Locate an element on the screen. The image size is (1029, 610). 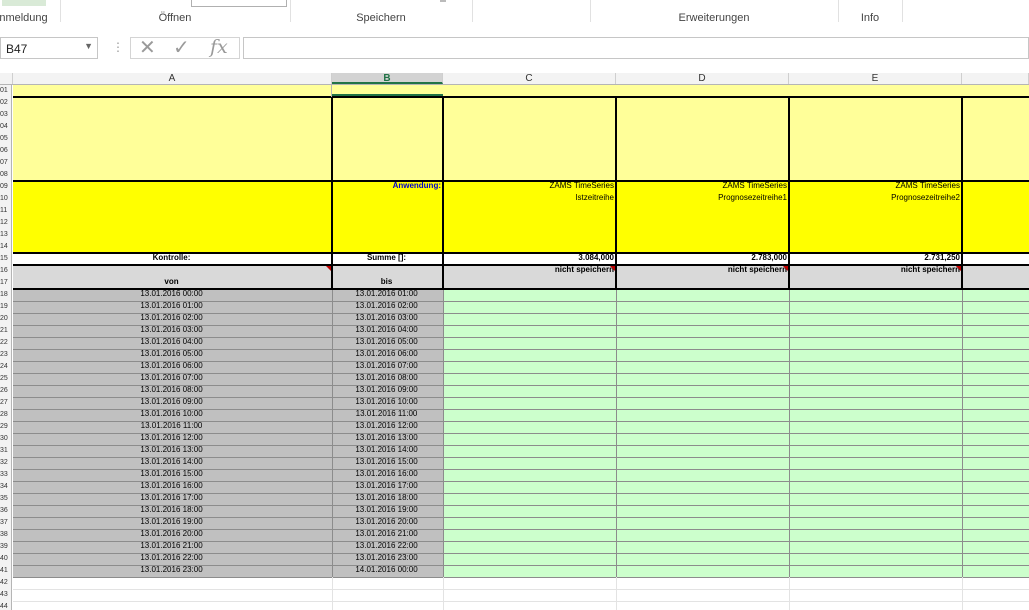
von-cell: 13.01.2016 03:00 is located at coordinates (171, 329).